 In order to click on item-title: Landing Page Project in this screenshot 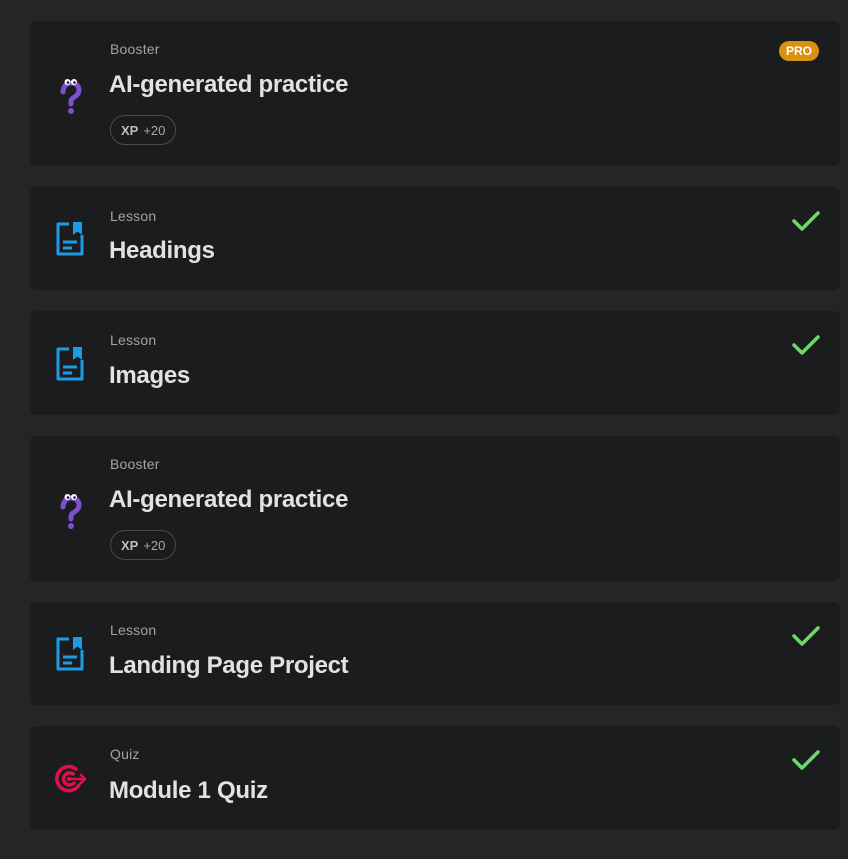, I will do `click(229, 665)`.